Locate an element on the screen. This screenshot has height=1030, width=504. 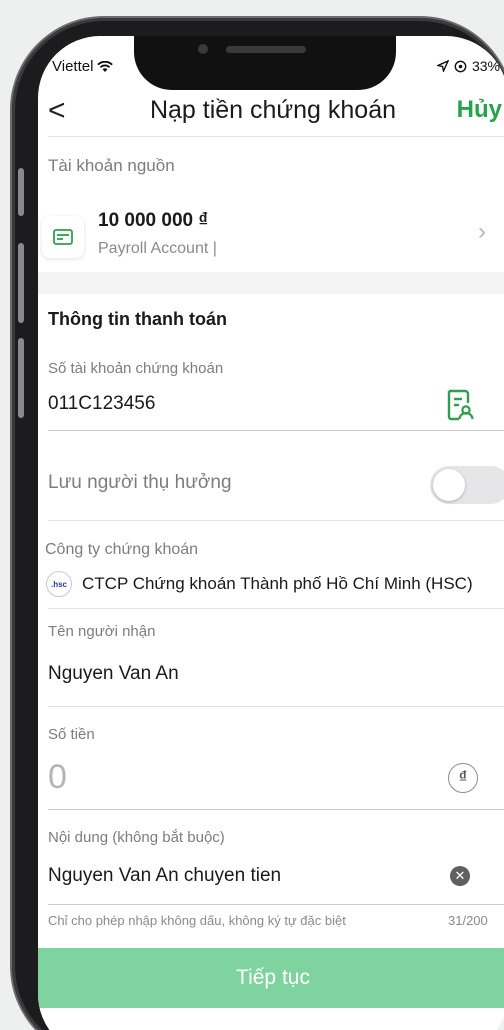
currency-icon: ₫ is located at coordinates (463, 778).